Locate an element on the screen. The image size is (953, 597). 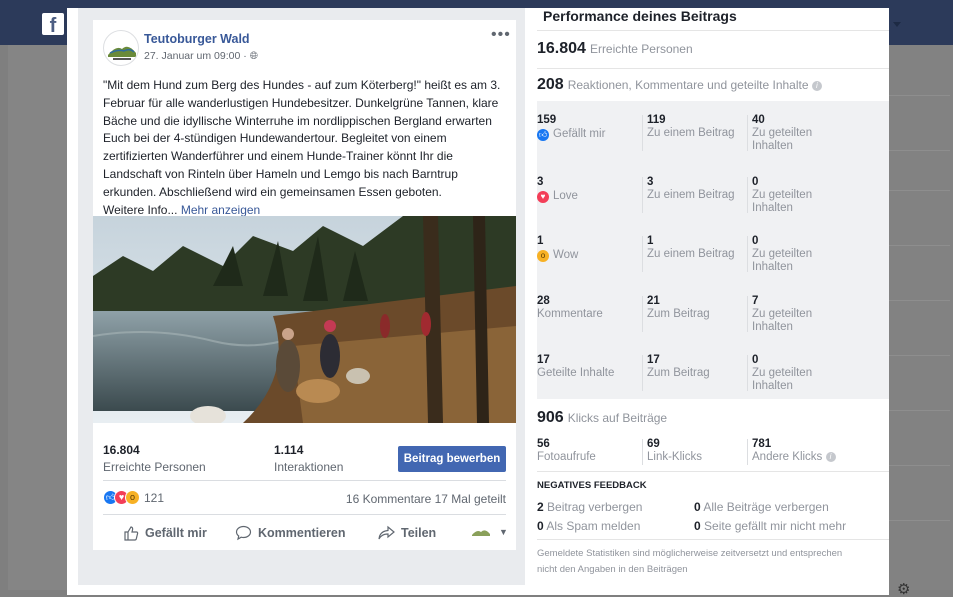
performance-reach: 16.804 Erreichte Personen is located at coordinates (615, 48).